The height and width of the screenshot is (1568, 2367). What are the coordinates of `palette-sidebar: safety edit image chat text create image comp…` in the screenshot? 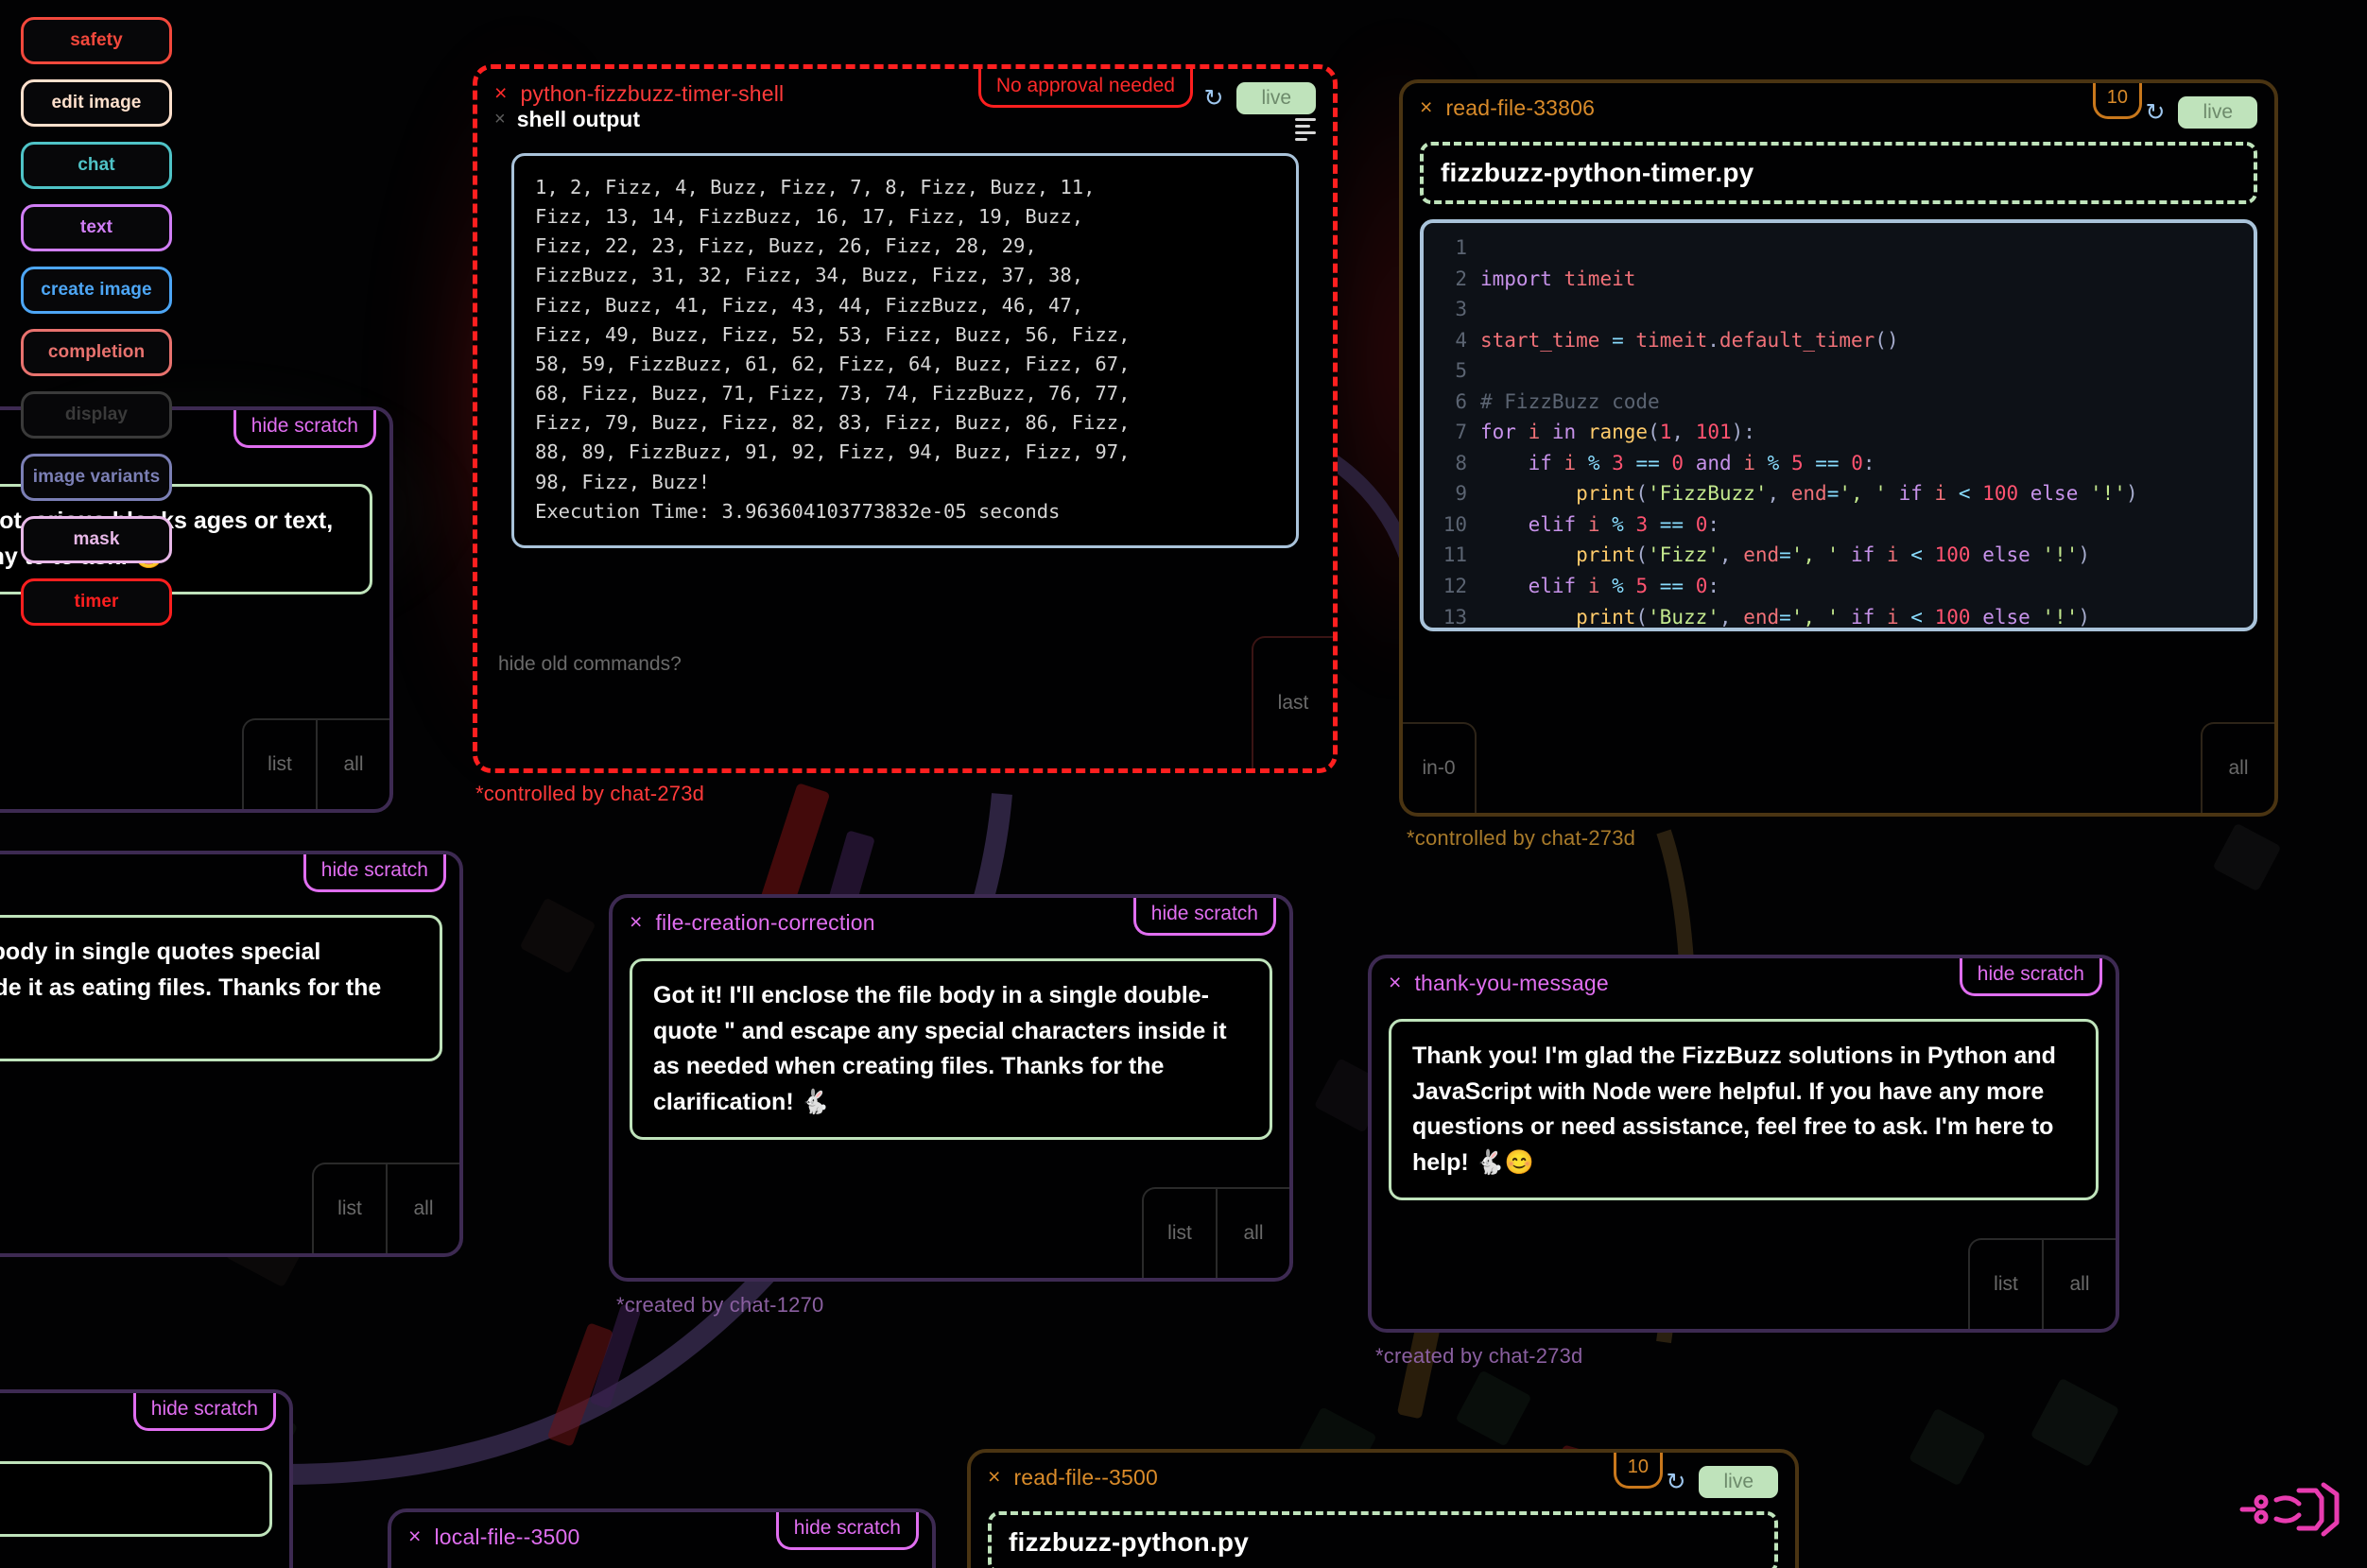 It's located at (97, 321).